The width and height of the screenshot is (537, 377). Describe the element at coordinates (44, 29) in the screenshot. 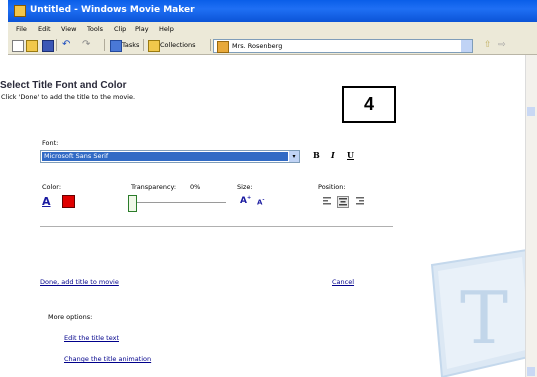

I see `menu-edit: Edit` at that location.